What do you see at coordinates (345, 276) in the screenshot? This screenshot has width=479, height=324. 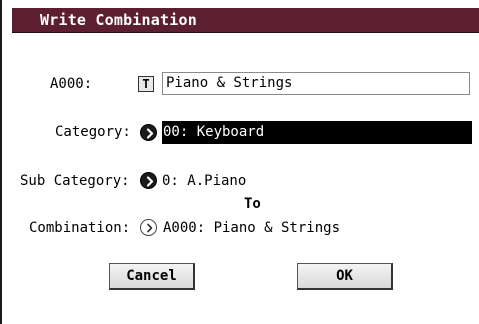 I see `ok-button: OK` at bounding box center [345, 276].